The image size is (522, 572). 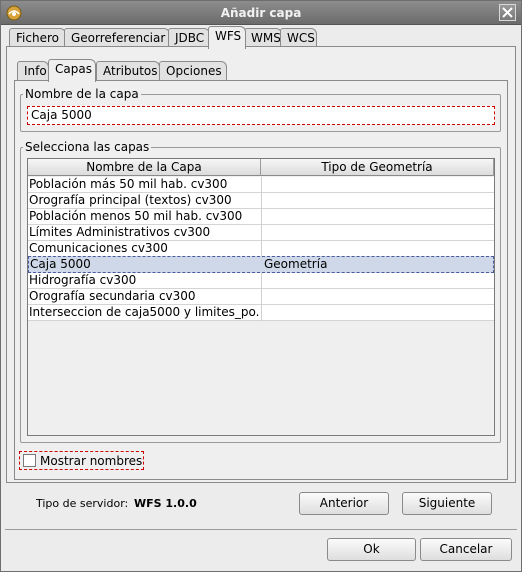 I want to click on close-icon, so click(x=507, y=12).